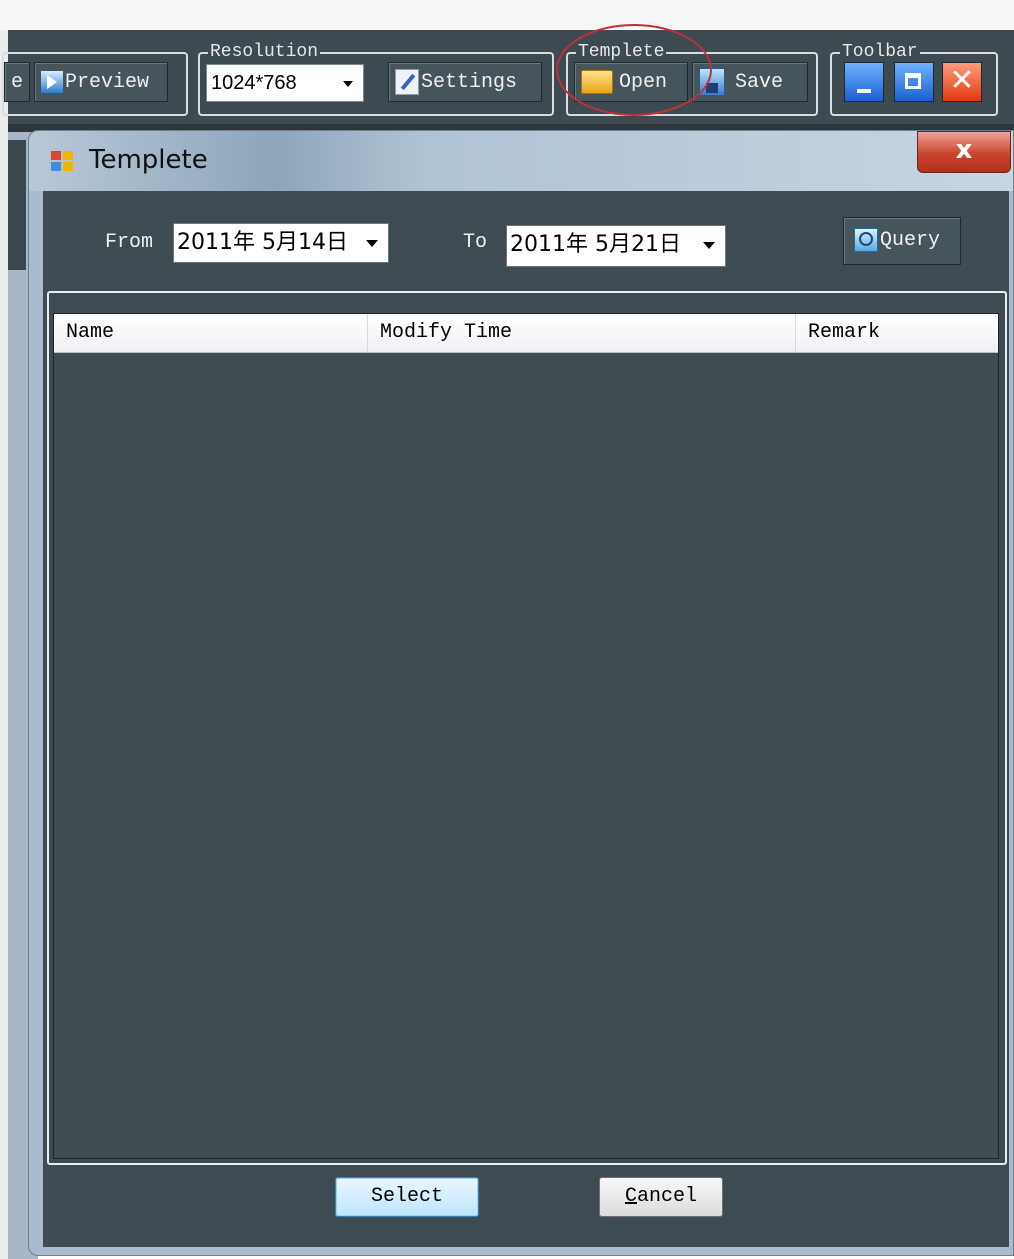 The height and width of the screenshot is (1259, 1014). Describe the element at coordinates (521, 161) in the screenshot. I see `dialog-titlebar: Templete x` at that location.